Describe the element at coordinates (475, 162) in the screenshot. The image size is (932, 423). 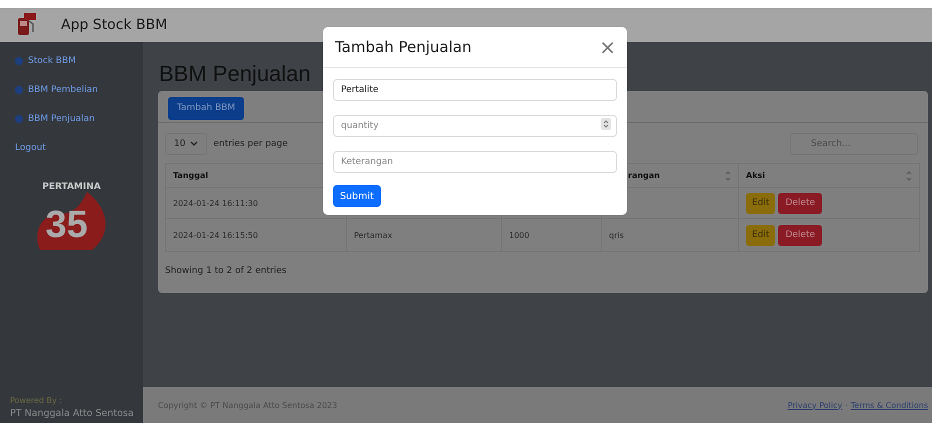
I see `input-field: Keterangan` at that location.